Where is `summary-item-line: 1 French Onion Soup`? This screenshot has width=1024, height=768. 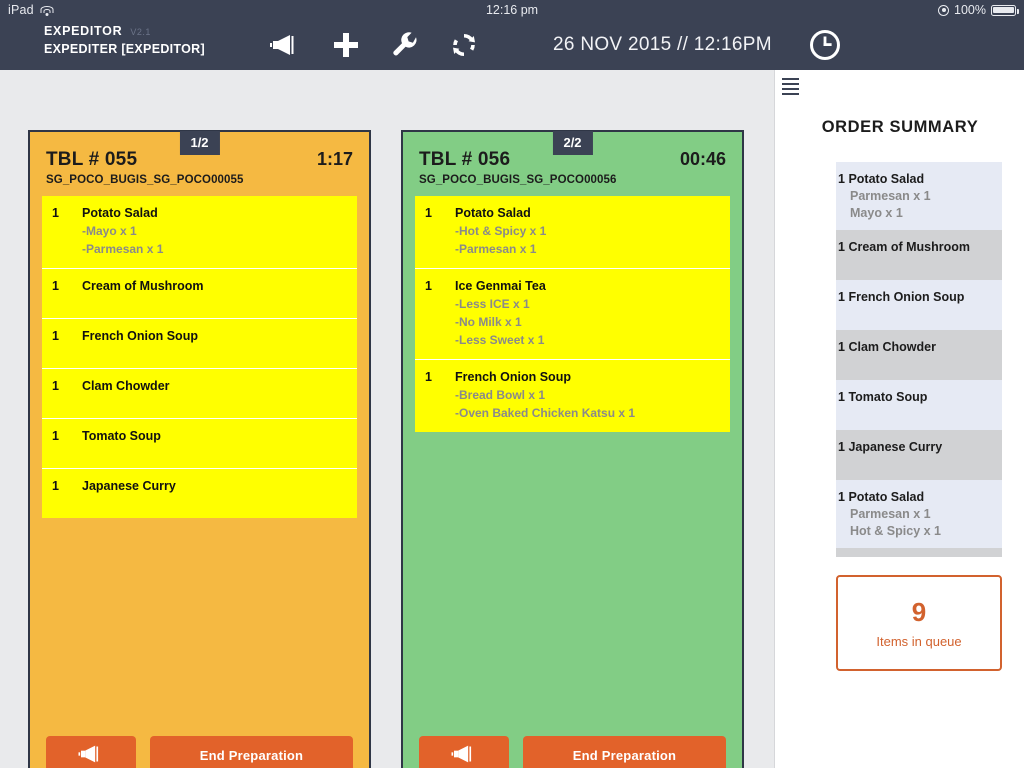
summary-item-line: 1 French Onion Soup is located at coordinates (920, 297).